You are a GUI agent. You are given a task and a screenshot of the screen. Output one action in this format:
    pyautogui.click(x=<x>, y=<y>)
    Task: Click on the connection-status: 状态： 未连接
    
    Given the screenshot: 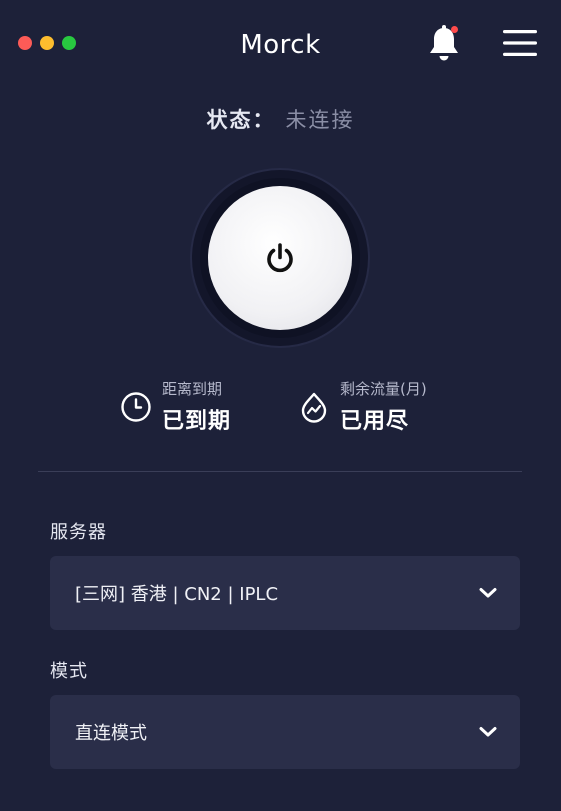 What is the action you would take?
    pyautogui.click(x=280, y=119)
    